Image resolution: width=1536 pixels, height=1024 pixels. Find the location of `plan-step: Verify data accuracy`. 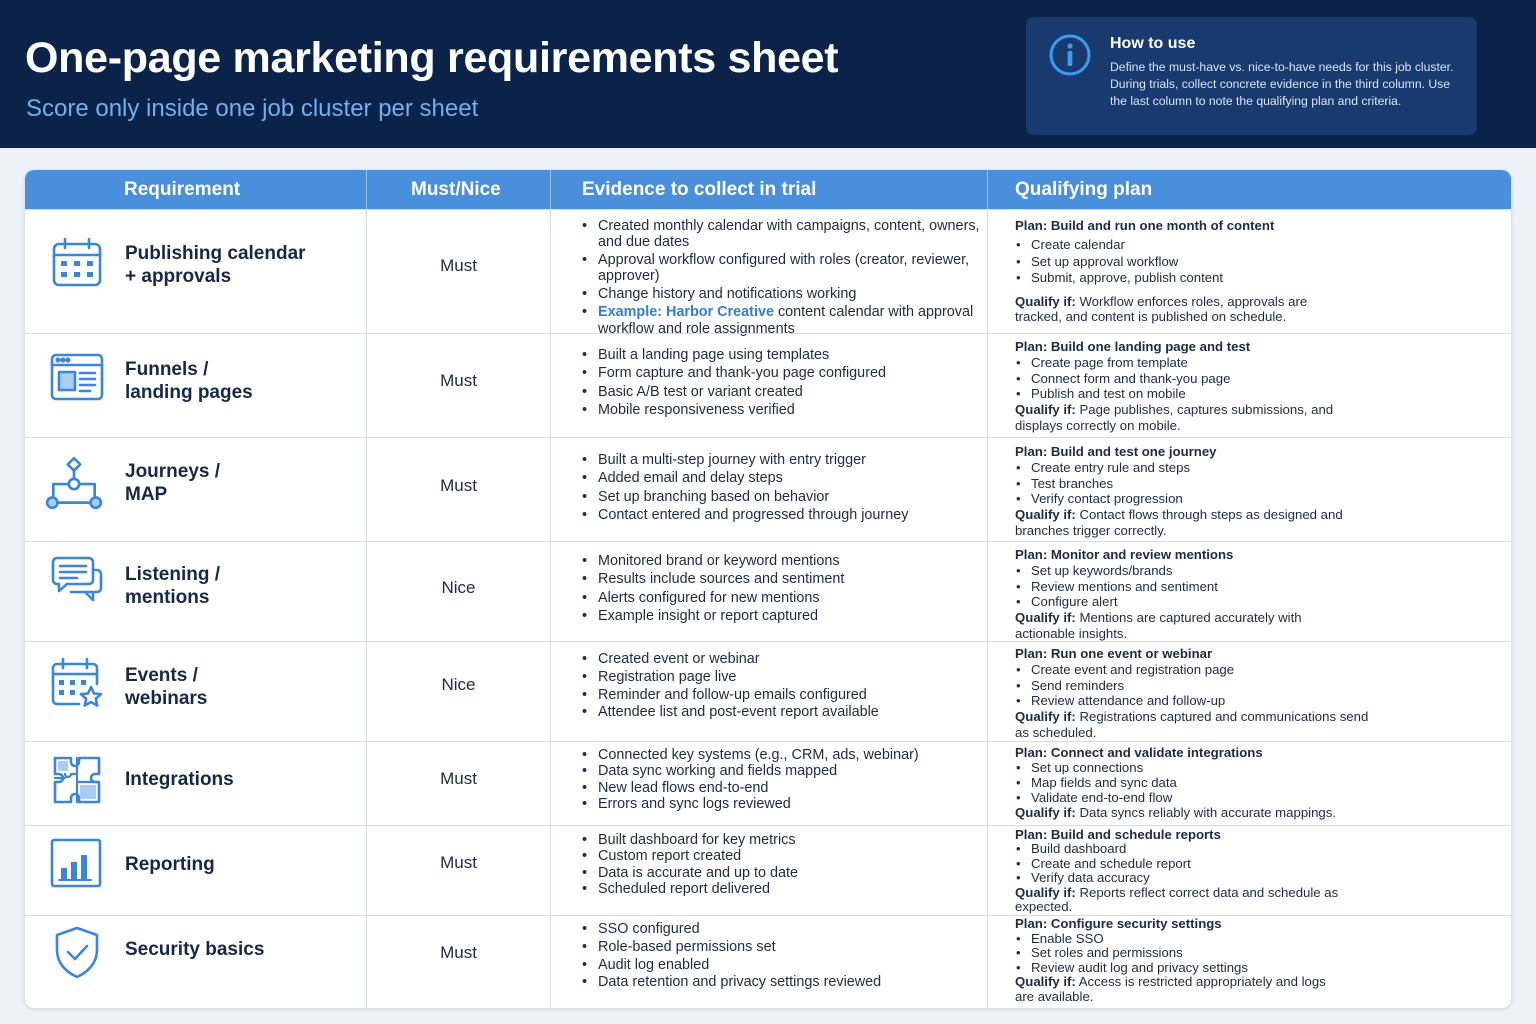

plan-step: Verify data accuracy is located at coordinates (1255, 878).